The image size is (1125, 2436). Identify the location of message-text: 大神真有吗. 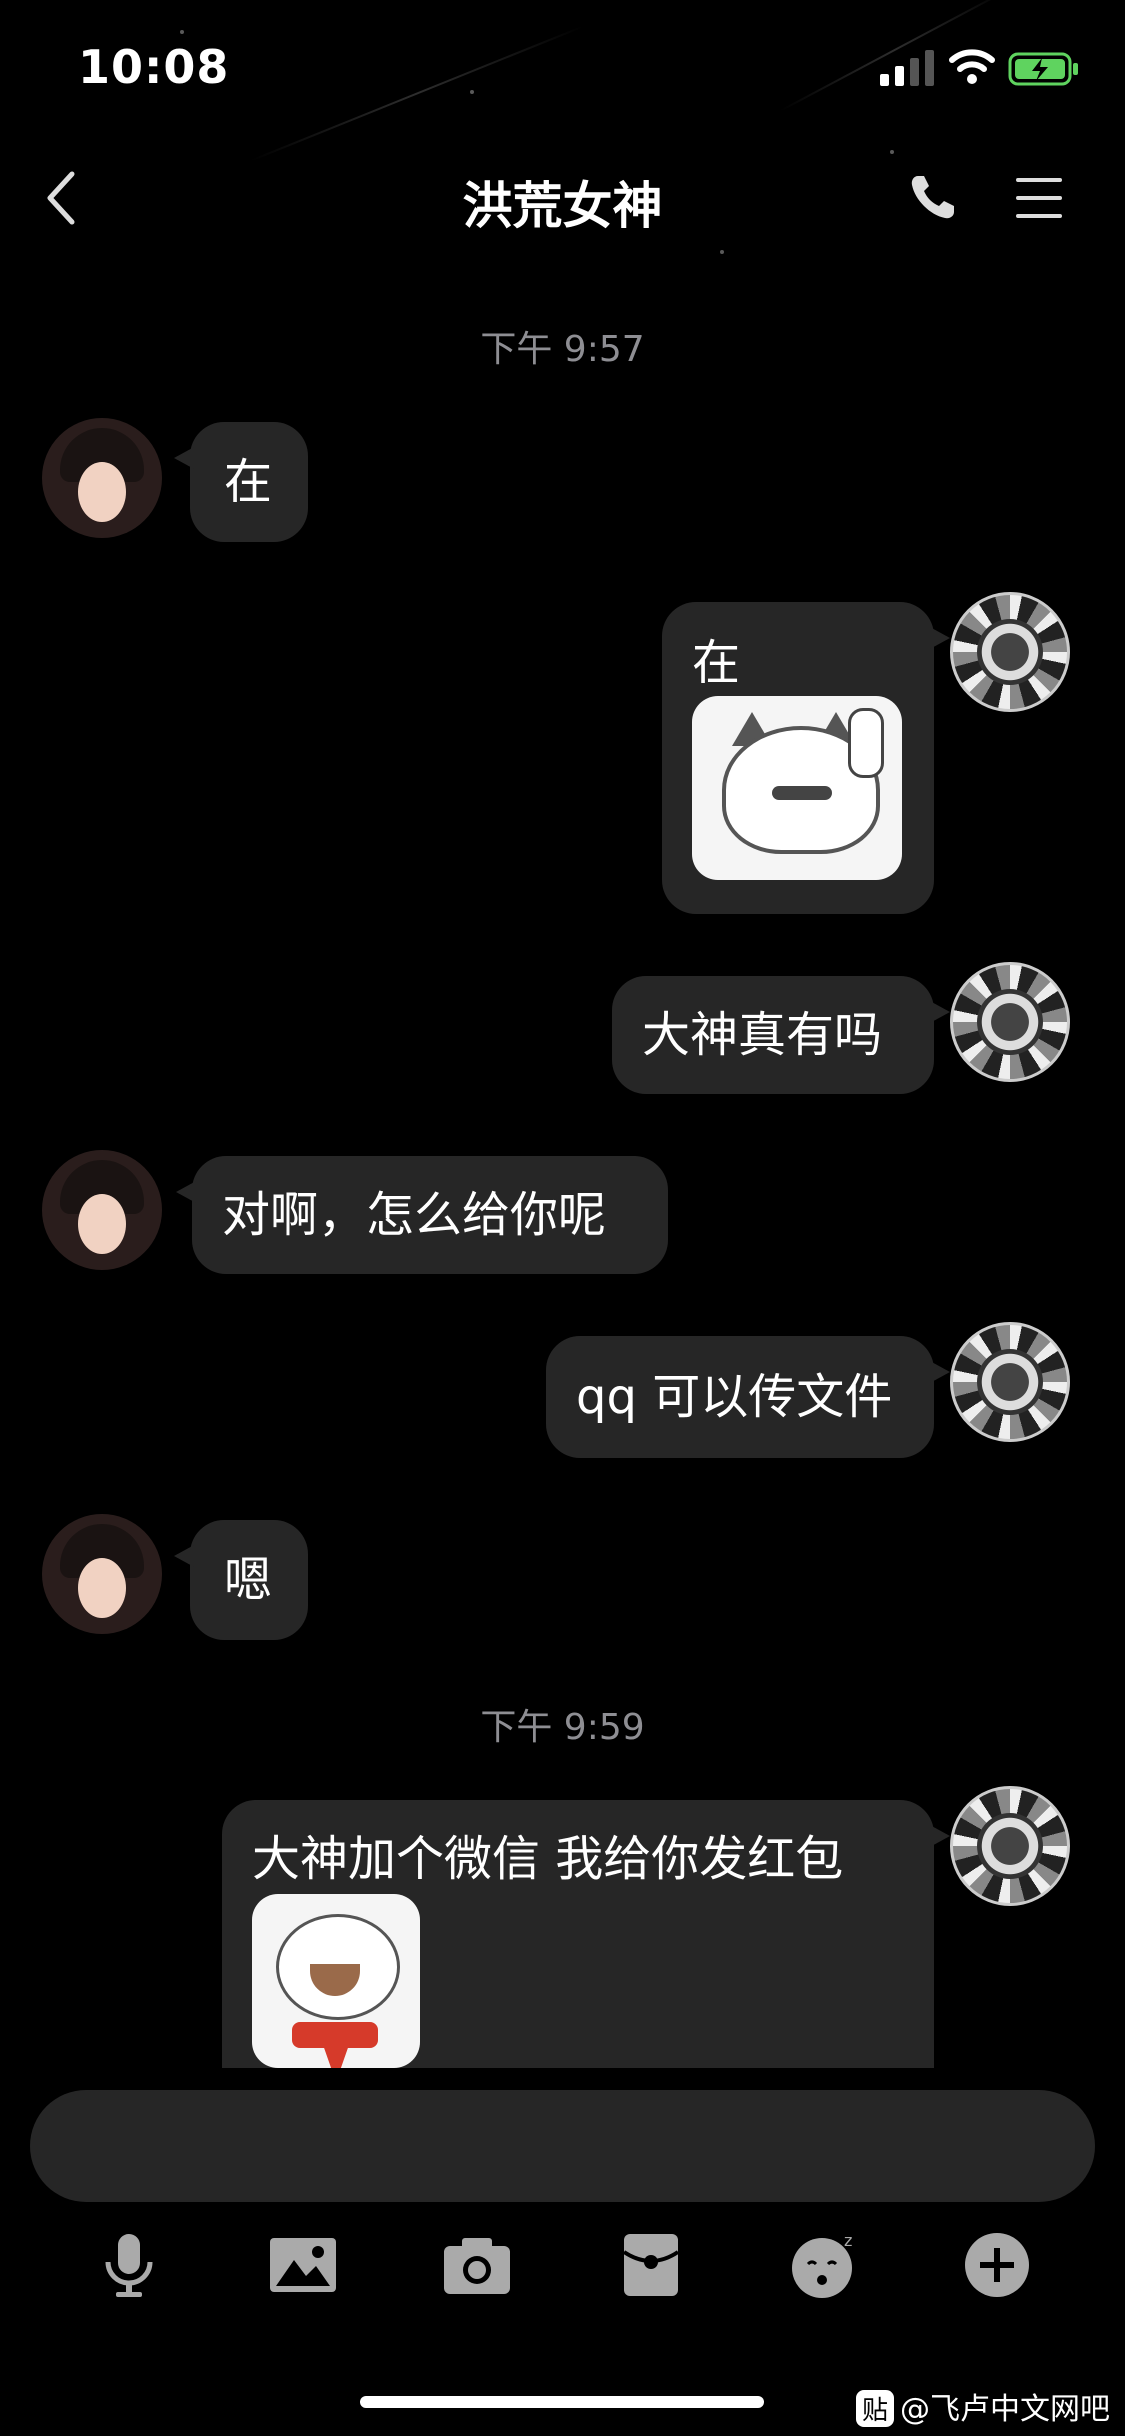
(762, 1035).